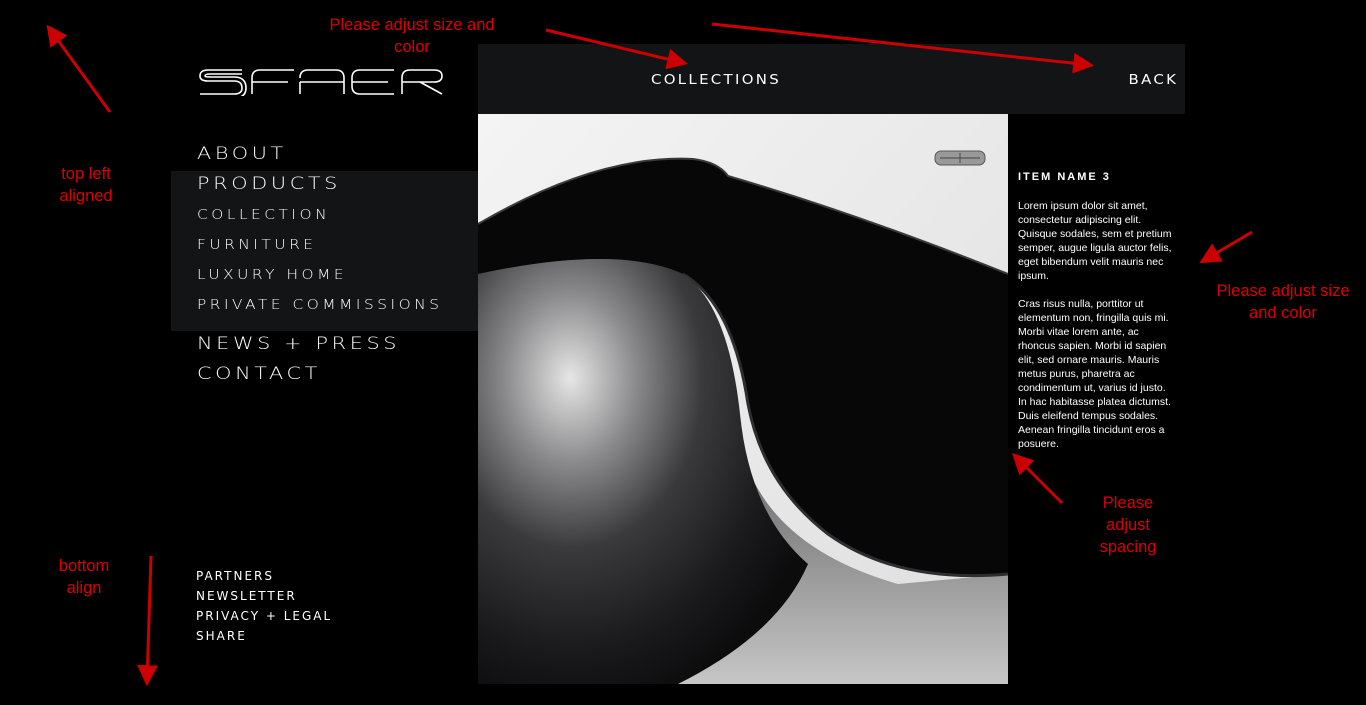  I want to click on nav-about: ABOUT, so click(242, 154).